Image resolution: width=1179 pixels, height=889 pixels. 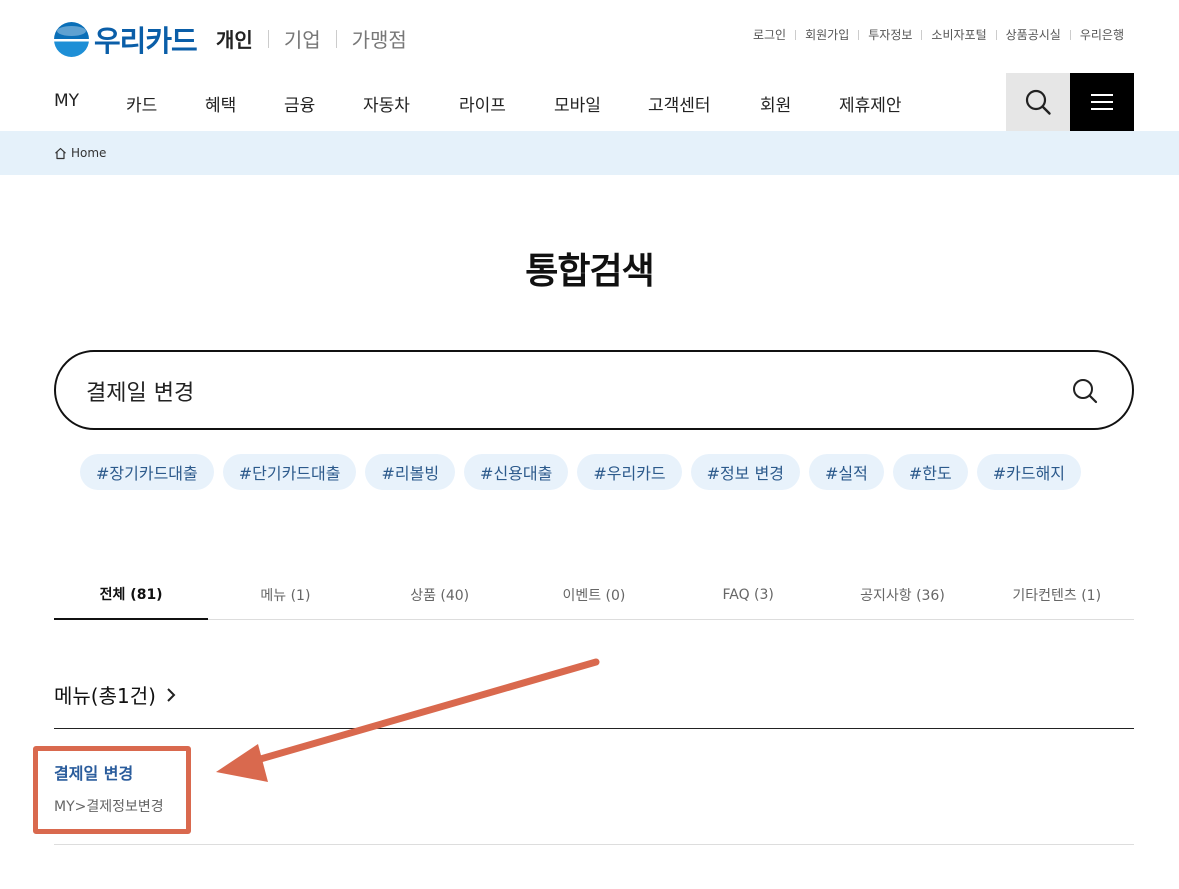 I want to click on investor-info-link: 투자정보, so click(x=890, y=34).